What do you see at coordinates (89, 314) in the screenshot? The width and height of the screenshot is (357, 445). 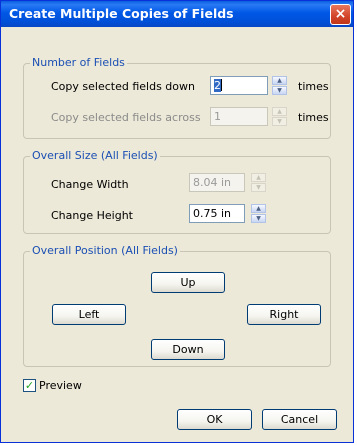 I see `move-left-button: Left` at bounding box center [89, 314].